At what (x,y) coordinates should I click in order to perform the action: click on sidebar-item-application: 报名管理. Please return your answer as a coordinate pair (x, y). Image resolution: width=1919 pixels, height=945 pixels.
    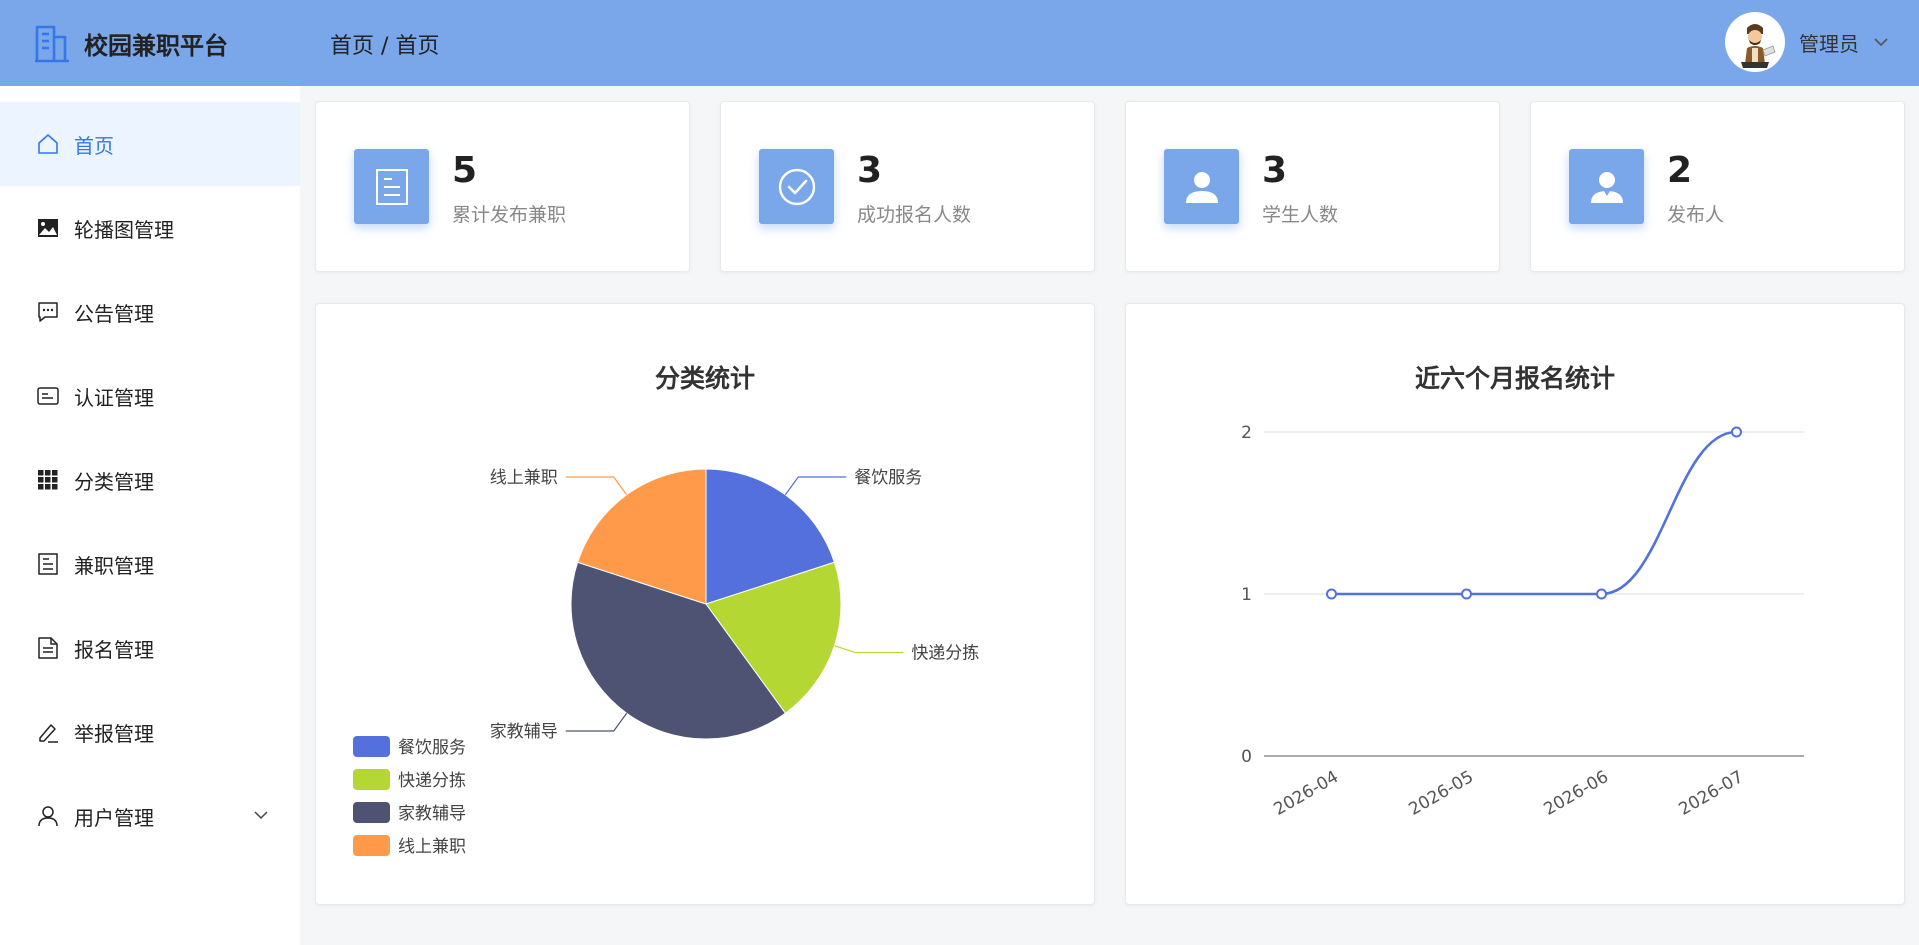
    Looking at the image, I should click on (150, 648).